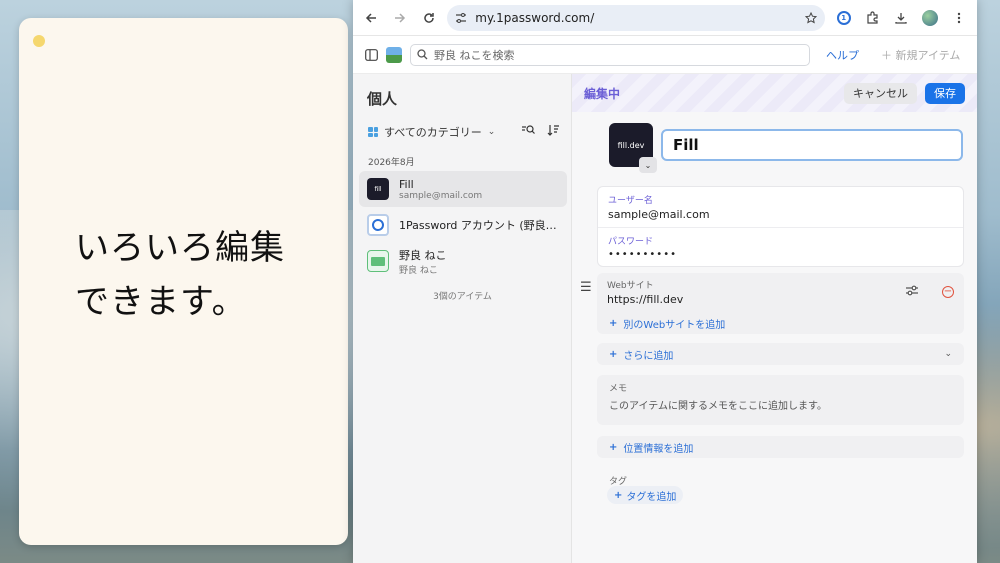 The width and height of the screenshot is (1000, 563). I want to click on username-label: ユーザー名, so click(630, 201).